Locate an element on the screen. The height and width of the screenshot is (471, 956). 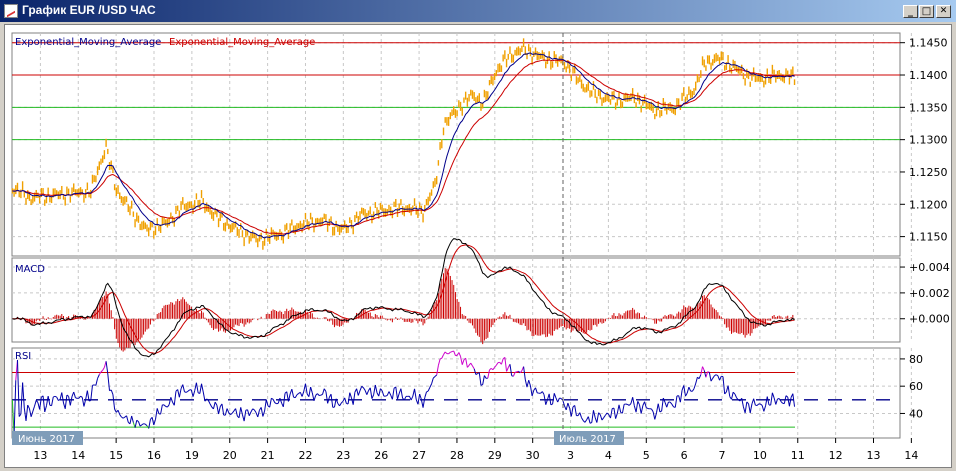
macd-y-tick-label: +0.000 is located at coordinates (929, 319).